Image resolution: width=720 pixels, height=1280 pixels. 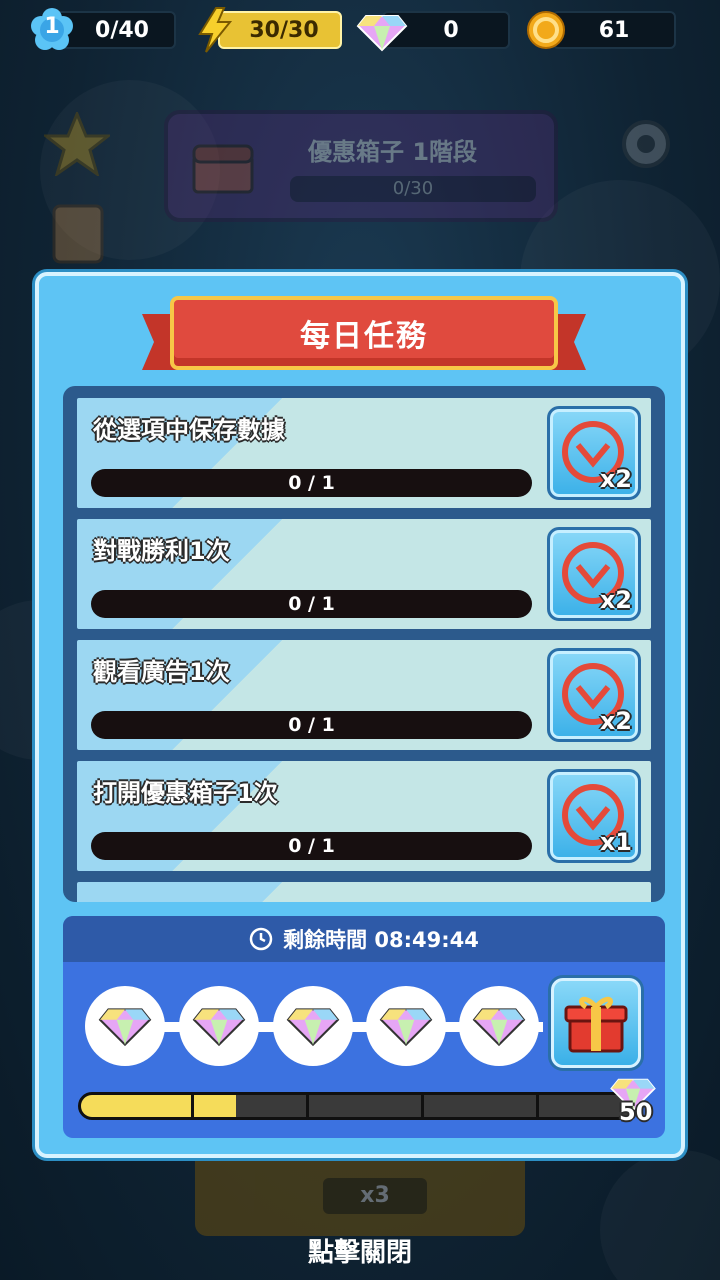 I want to click on task-row: 打開優惠箱子1次 0 / 1 x1, so click(x=364, y=816).